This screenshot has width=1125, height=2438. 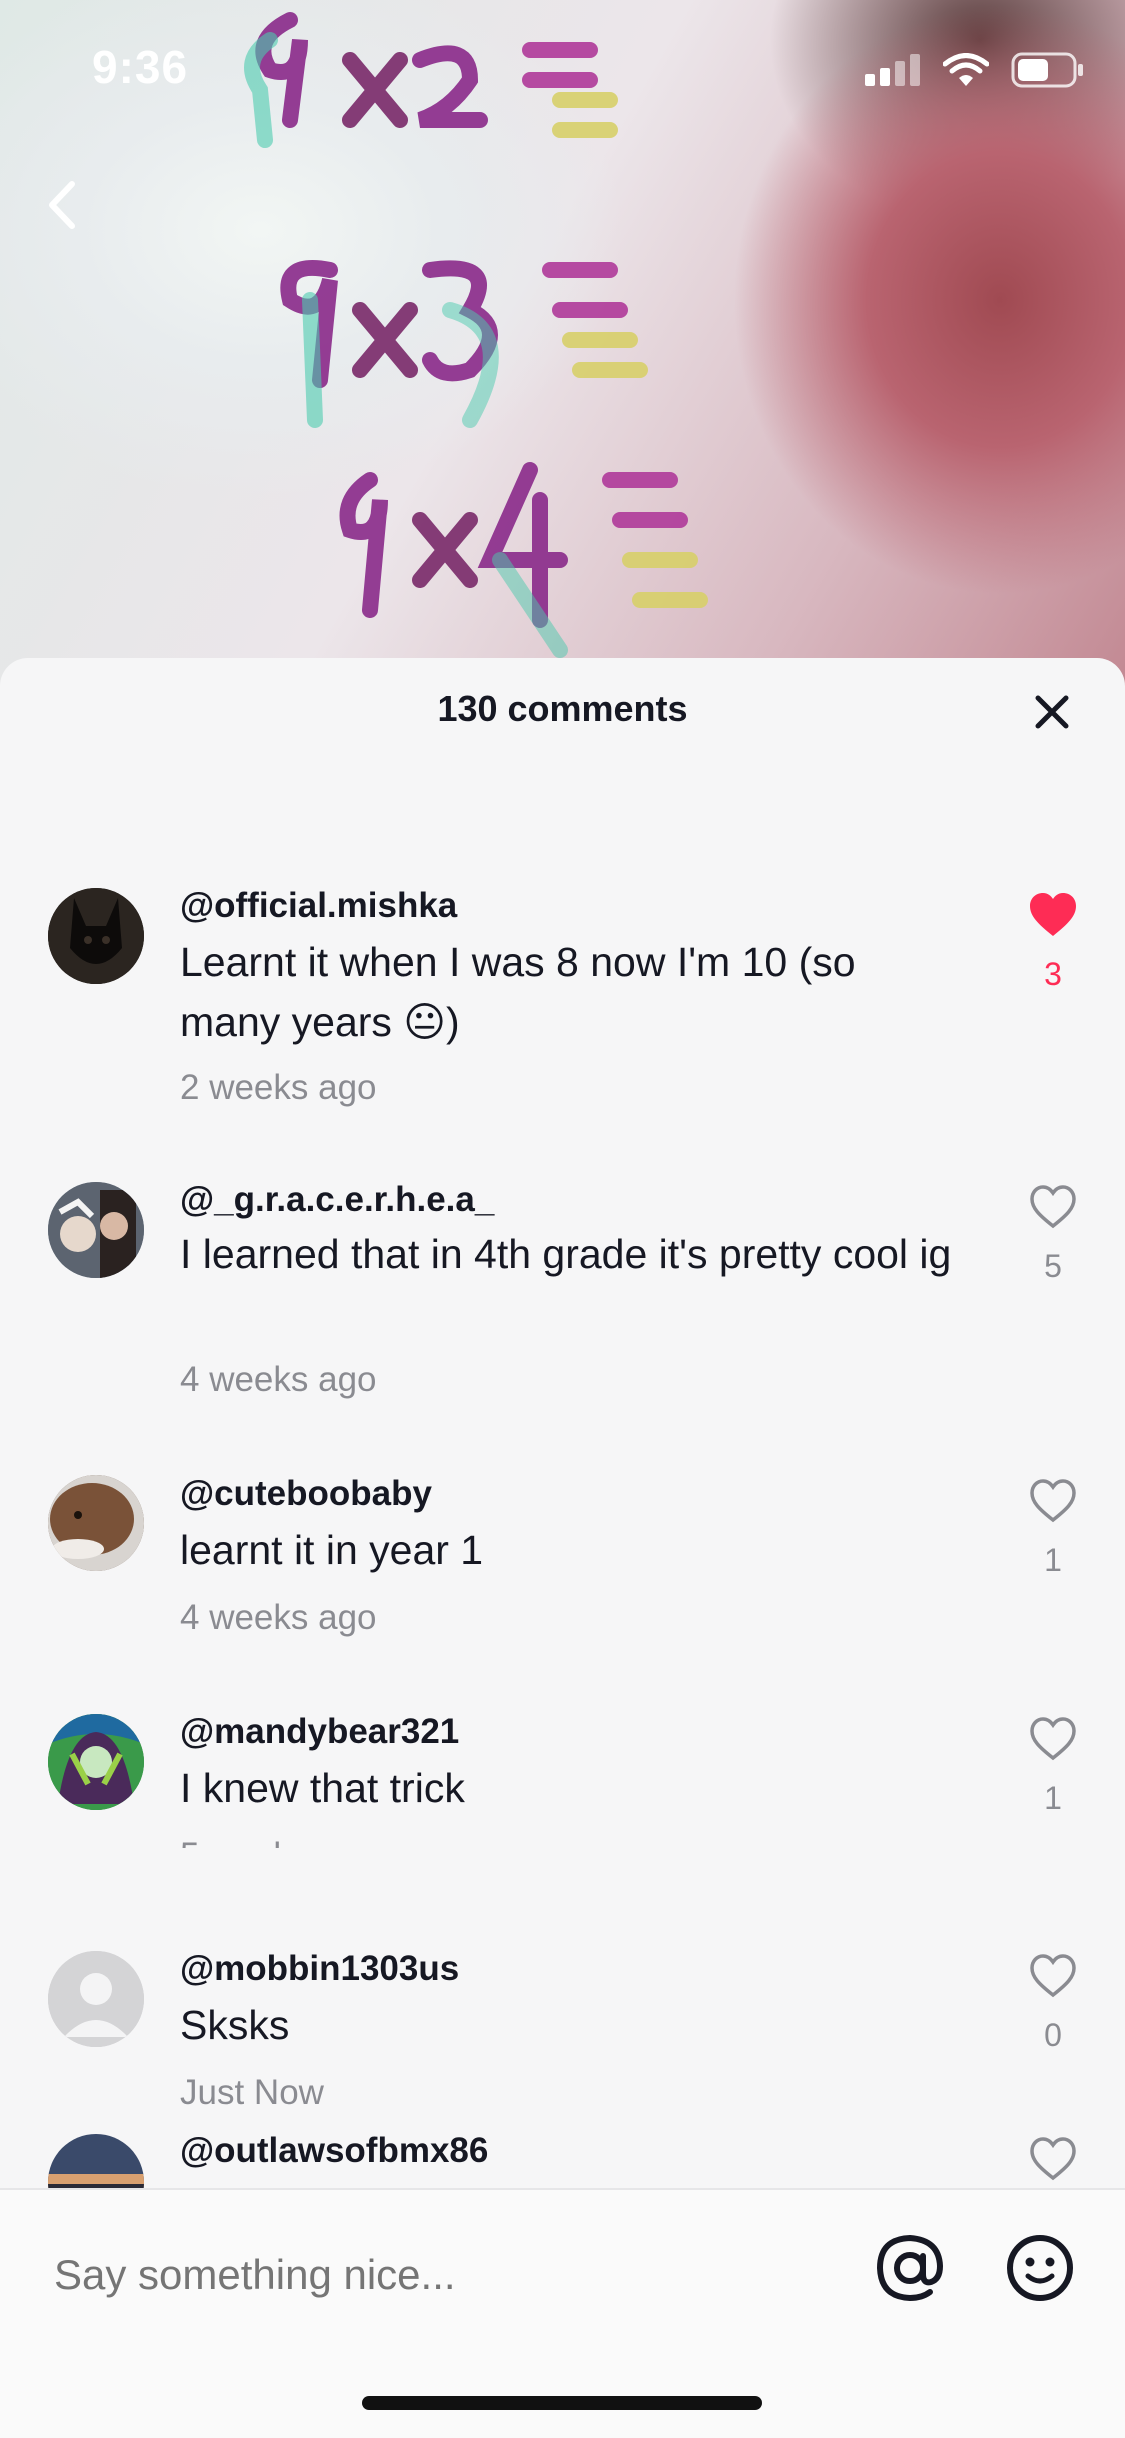 I want to click on like-count: 3, so click(x=1053, y=974).